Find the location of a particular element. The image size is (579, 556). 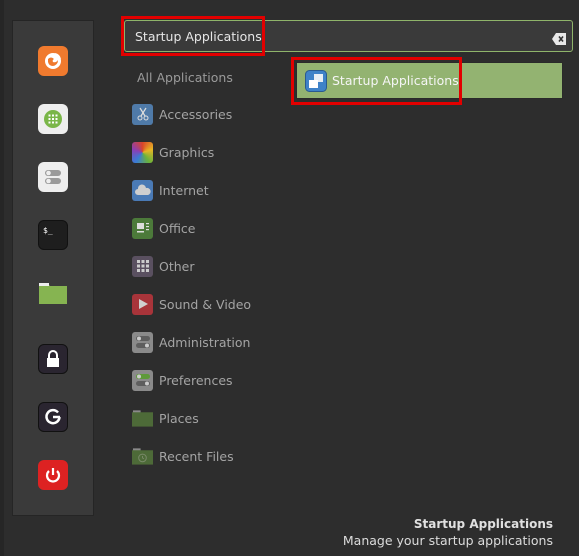

favorite-firefox is located at coordinates (53, 61).